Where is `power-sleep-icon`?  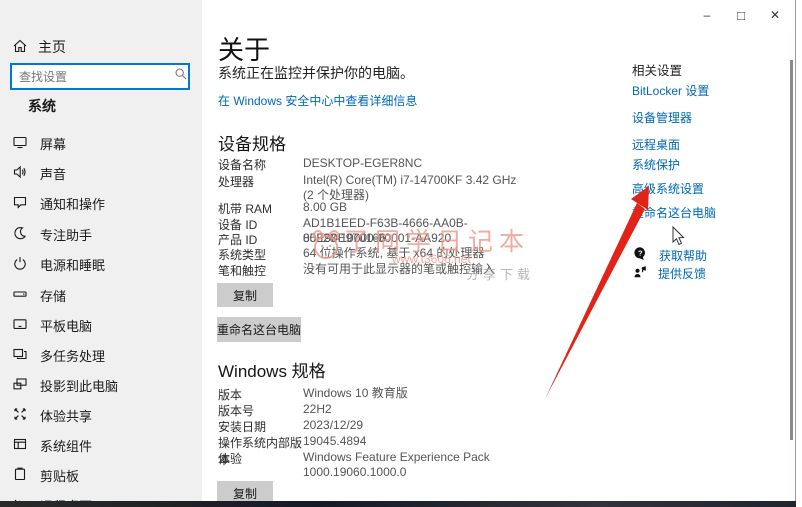 power-sleep-icon is located at coordinates (20, 264).